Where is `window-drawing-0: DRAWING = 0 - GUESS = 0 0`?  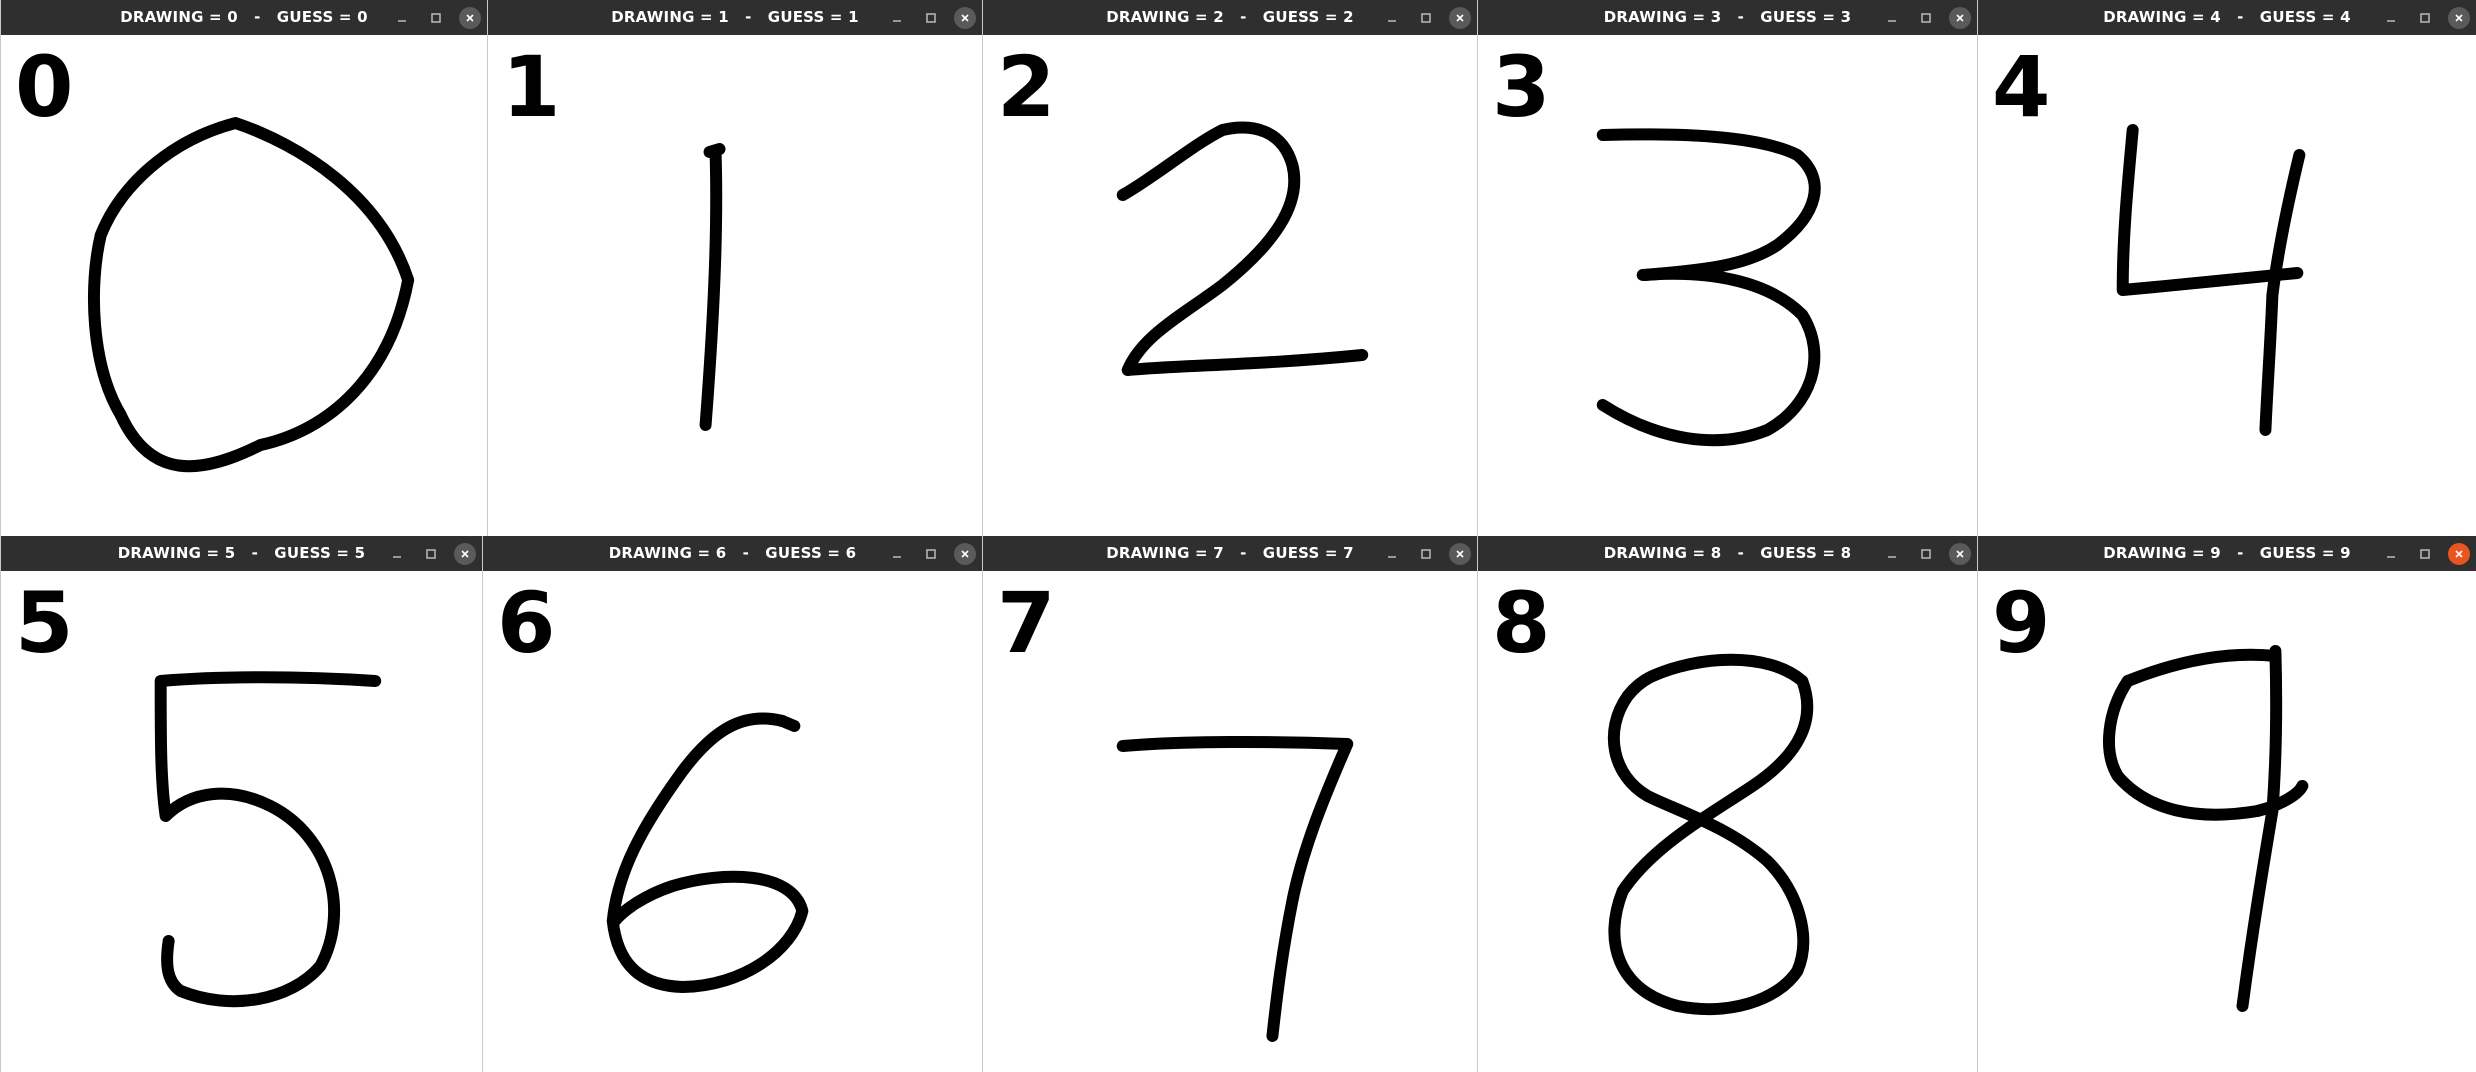 window-drawing-0: DRAWING = 0 - GUESS = 0 0 is located at coordinates (243, 268).